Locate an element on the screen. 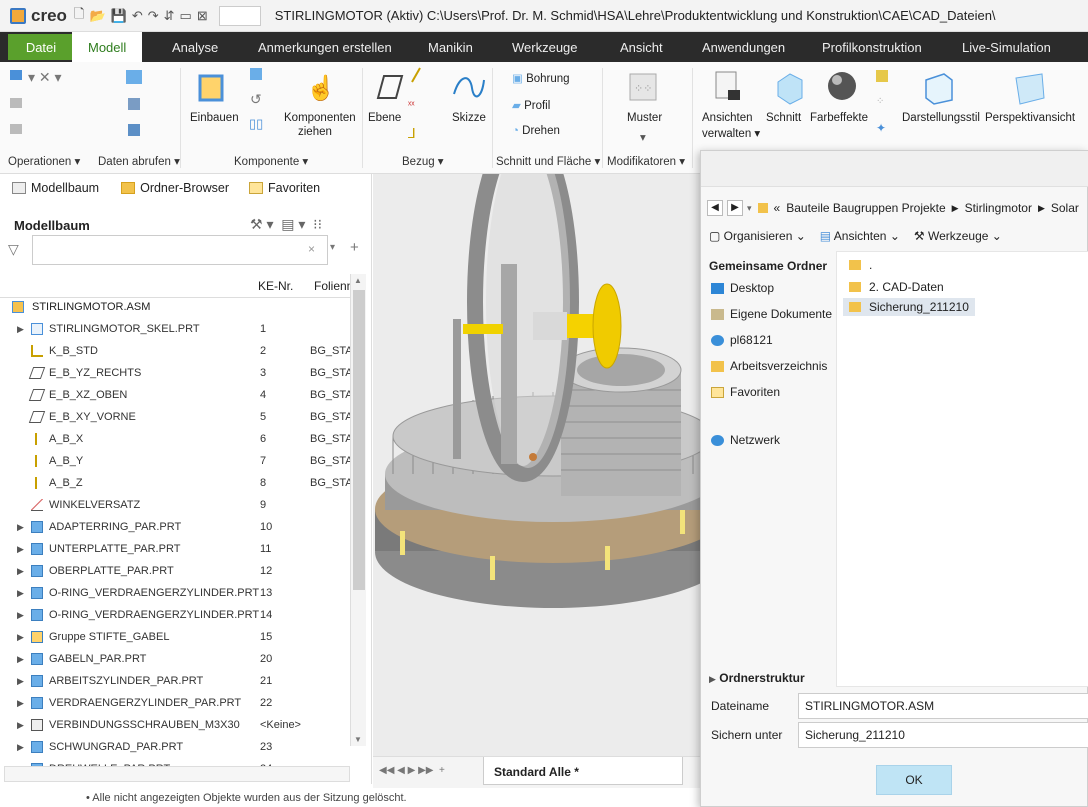 This screenshot has width=1088, height=807. new-file-icon: 🗋 is located at coordinates (79, 16).